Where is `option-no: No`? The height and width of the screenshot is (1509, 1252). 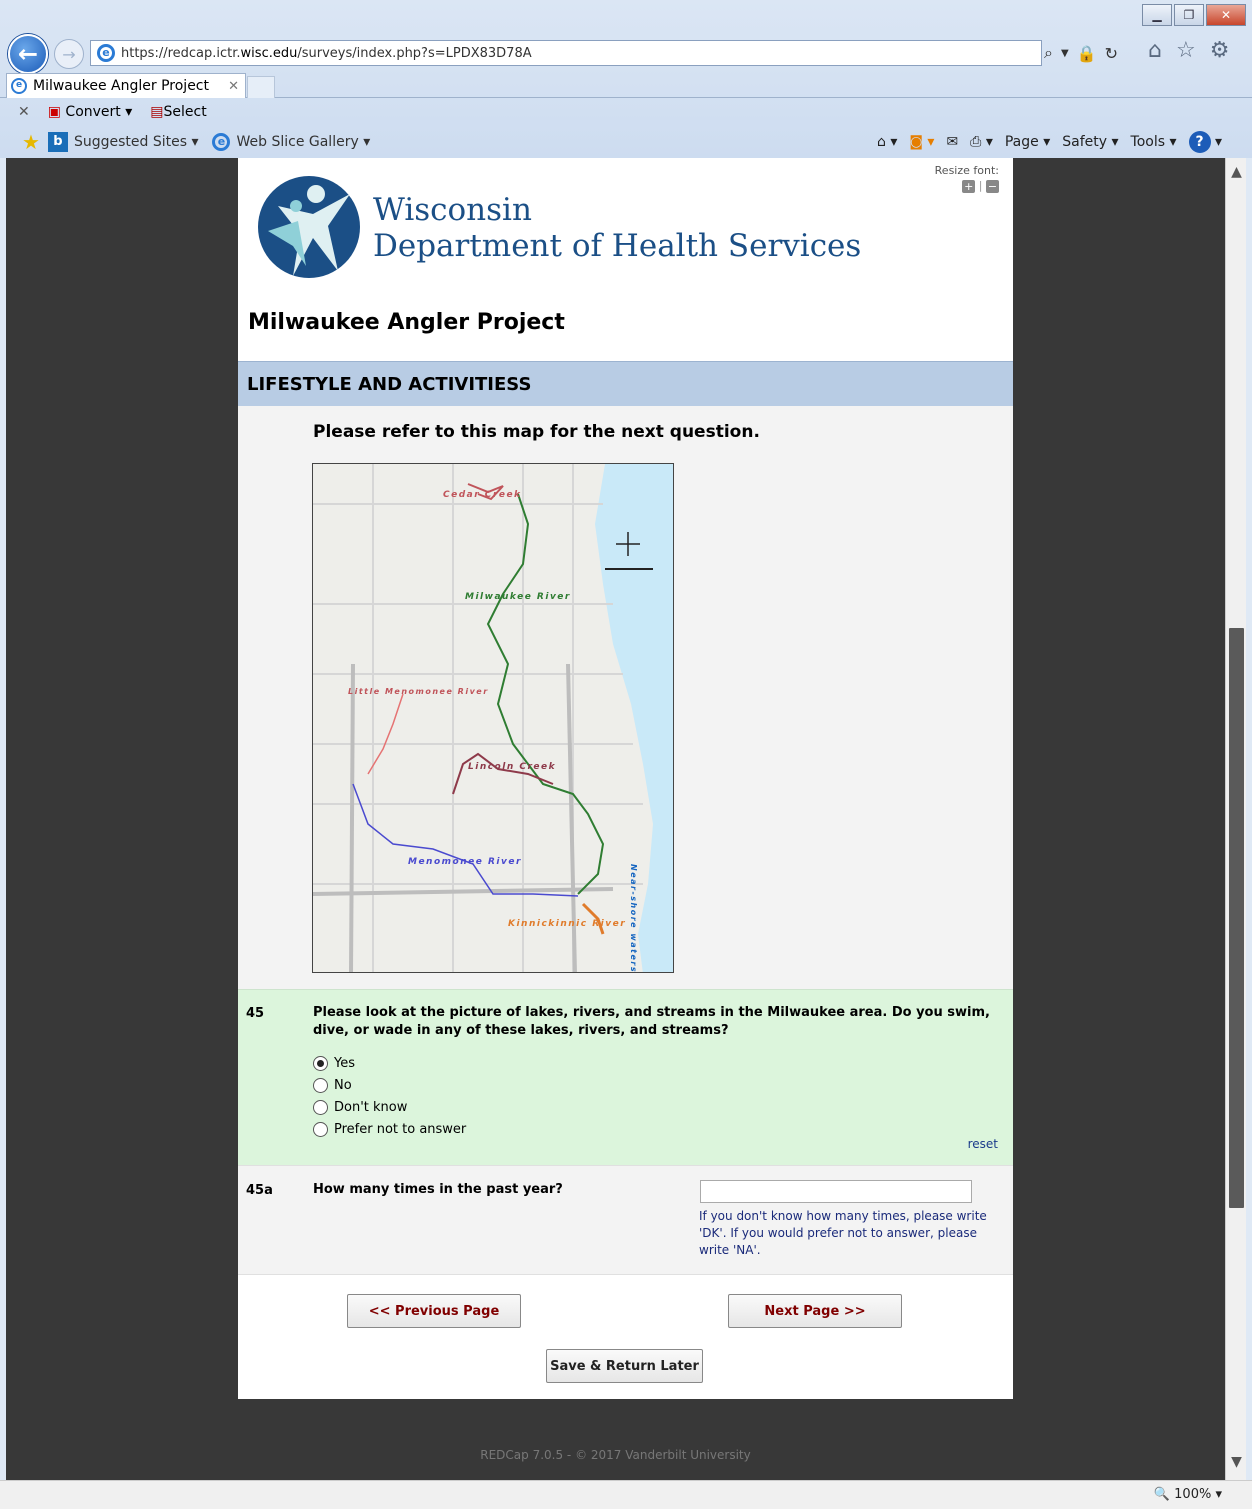 option-no: No is located at coordinates (389, 1085).